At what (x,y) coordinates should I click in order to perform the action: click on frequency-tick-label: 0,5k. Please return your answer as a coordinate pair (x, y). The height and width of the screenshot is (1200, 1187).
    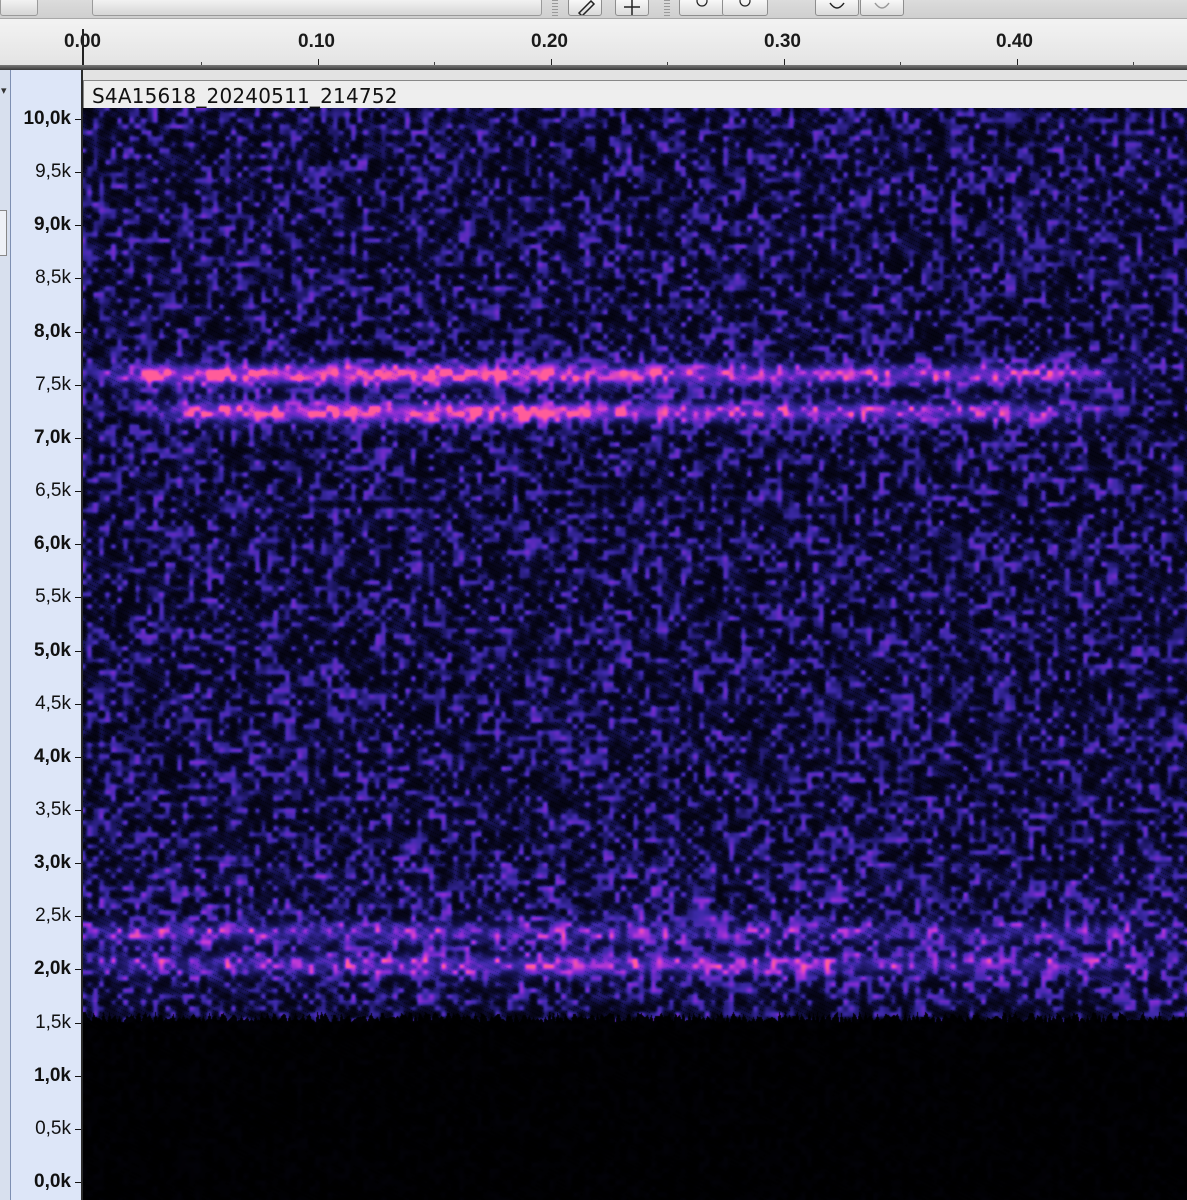
    Looking at the image, I should click on (53, 1128).